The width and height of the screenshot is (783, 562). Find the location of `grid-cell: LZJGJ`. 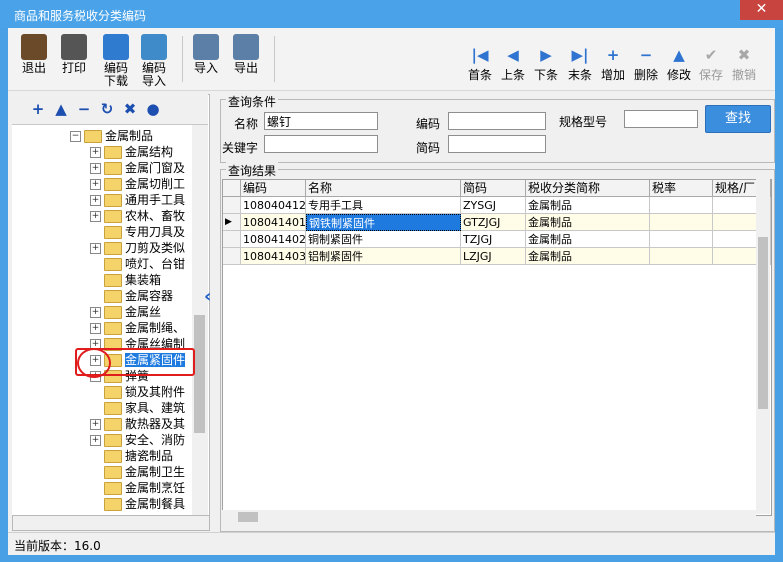

grid-cell: LZJGJ is located at coordinates (493, 256).